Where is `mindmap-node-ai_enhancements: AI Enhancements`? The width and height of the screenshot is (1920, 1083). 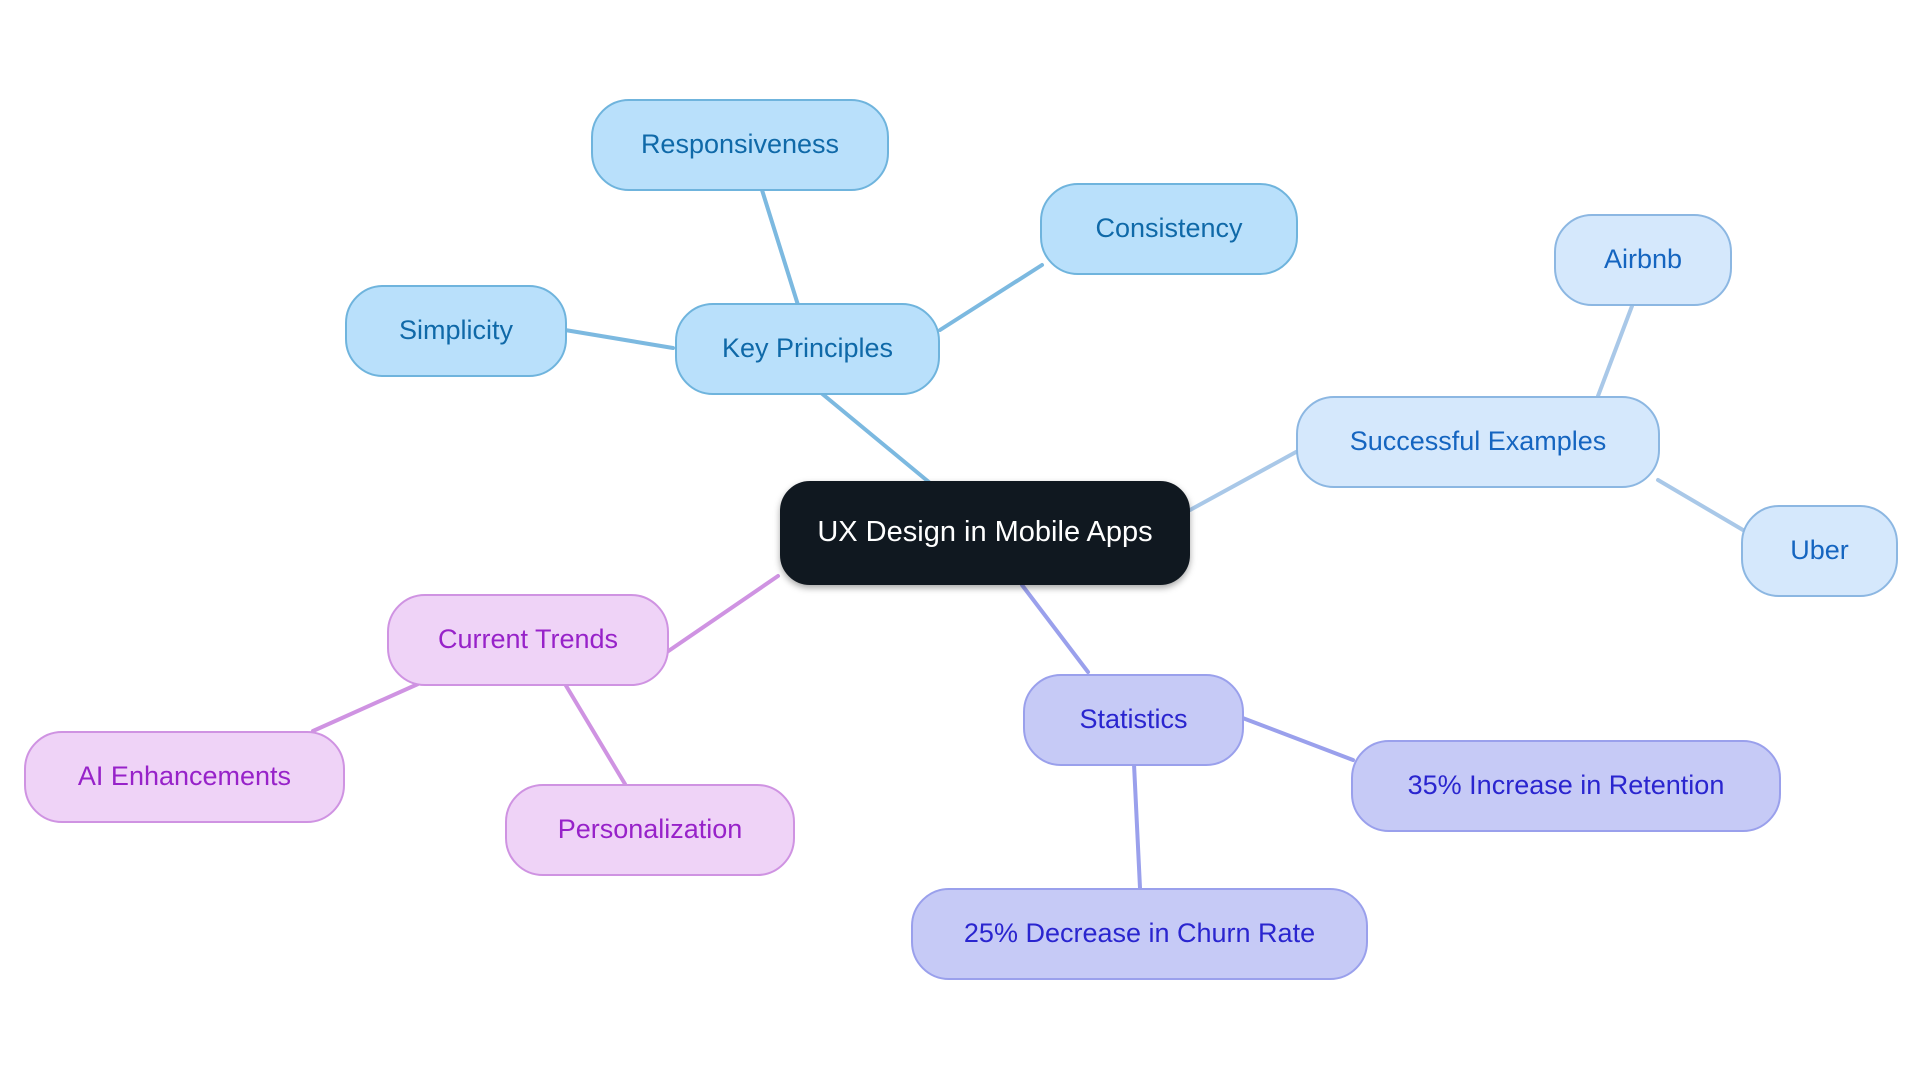 mindmap-node-ai_enhancements: AI Enhancements is located at coordinates (184, 777).